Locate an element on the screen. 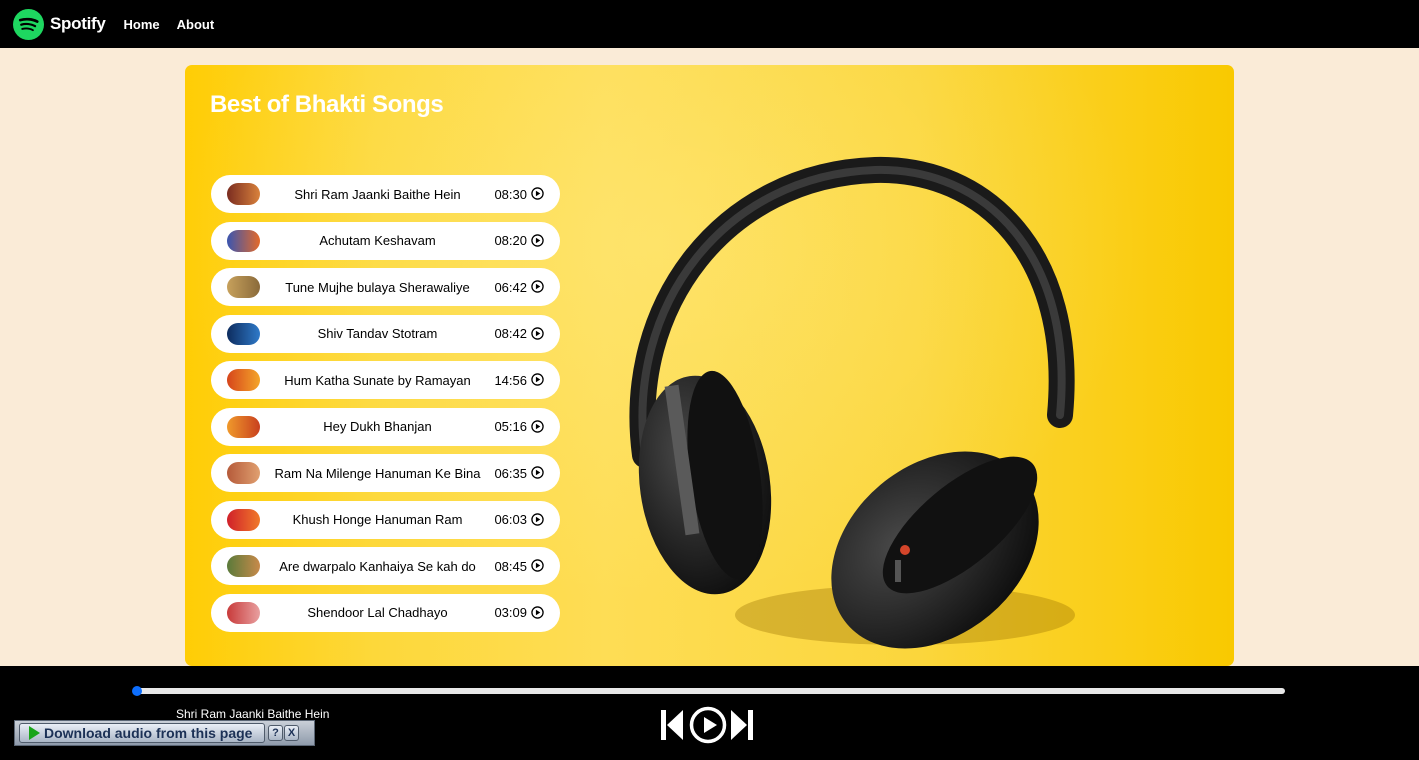  spotify-logo-icon is located at coordinates (28, 24).